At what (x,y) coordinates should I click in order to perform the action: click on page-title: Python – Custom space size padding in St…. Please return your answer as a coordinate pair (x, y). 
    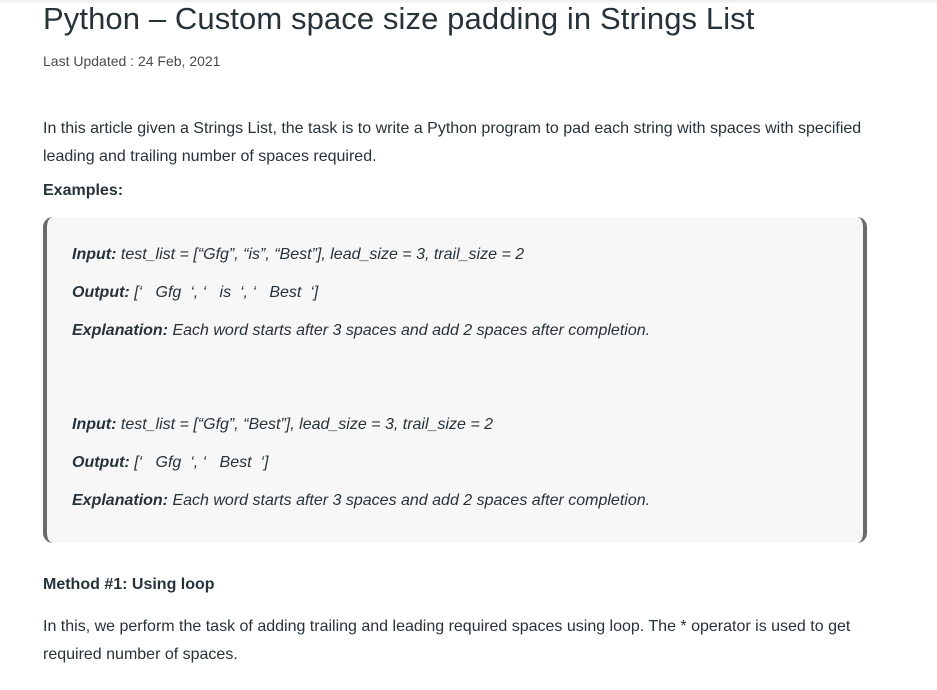
    Looking at the image, I should click on (399, 18).